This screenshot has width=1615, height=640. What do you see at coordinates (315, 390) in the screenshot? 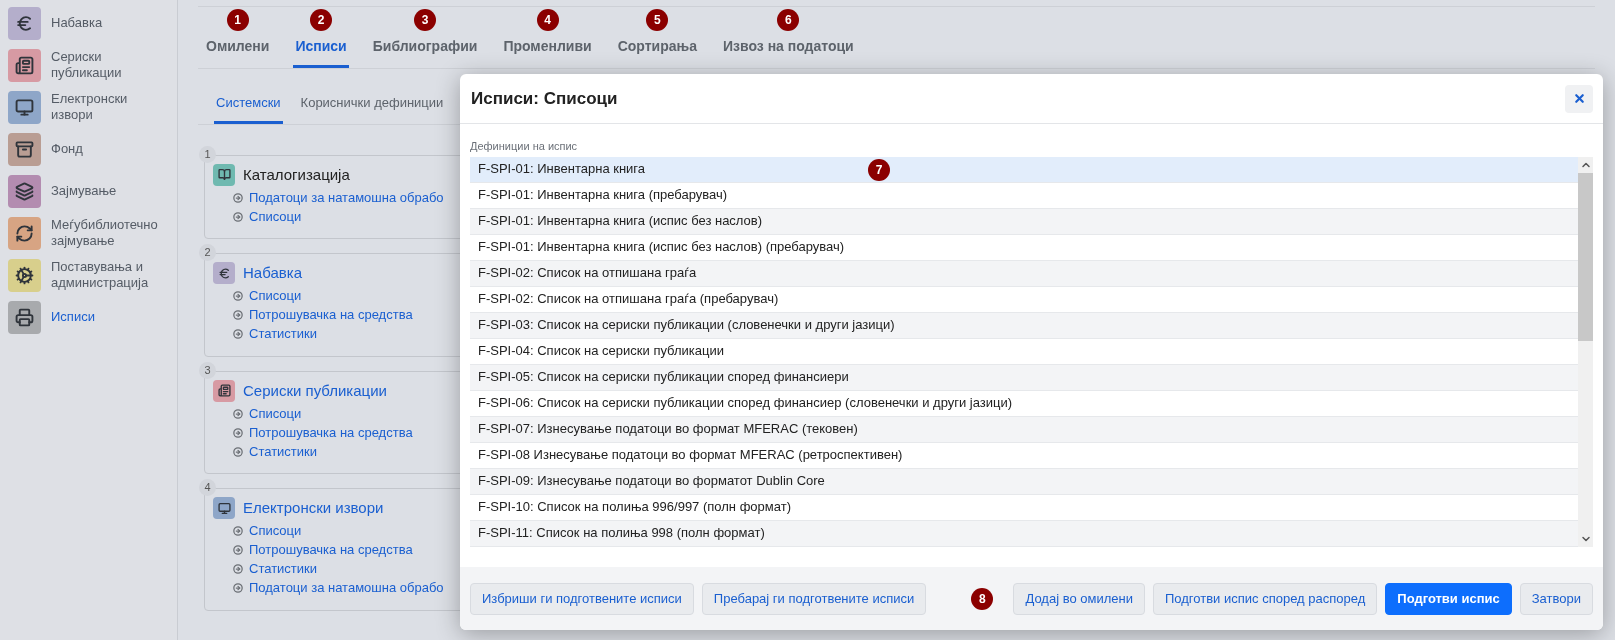
I see `section-title: Сериски публикации` at bounding box center [315, 390].